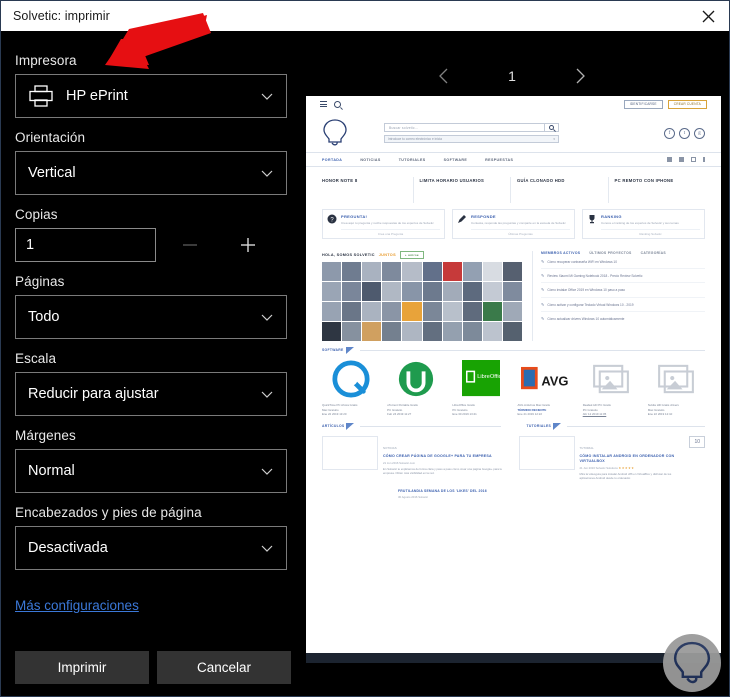 The image size is (730, 697). Describe the element at coordinates (552, 127) in the screenshot. I see `preview-search-button` at that location.